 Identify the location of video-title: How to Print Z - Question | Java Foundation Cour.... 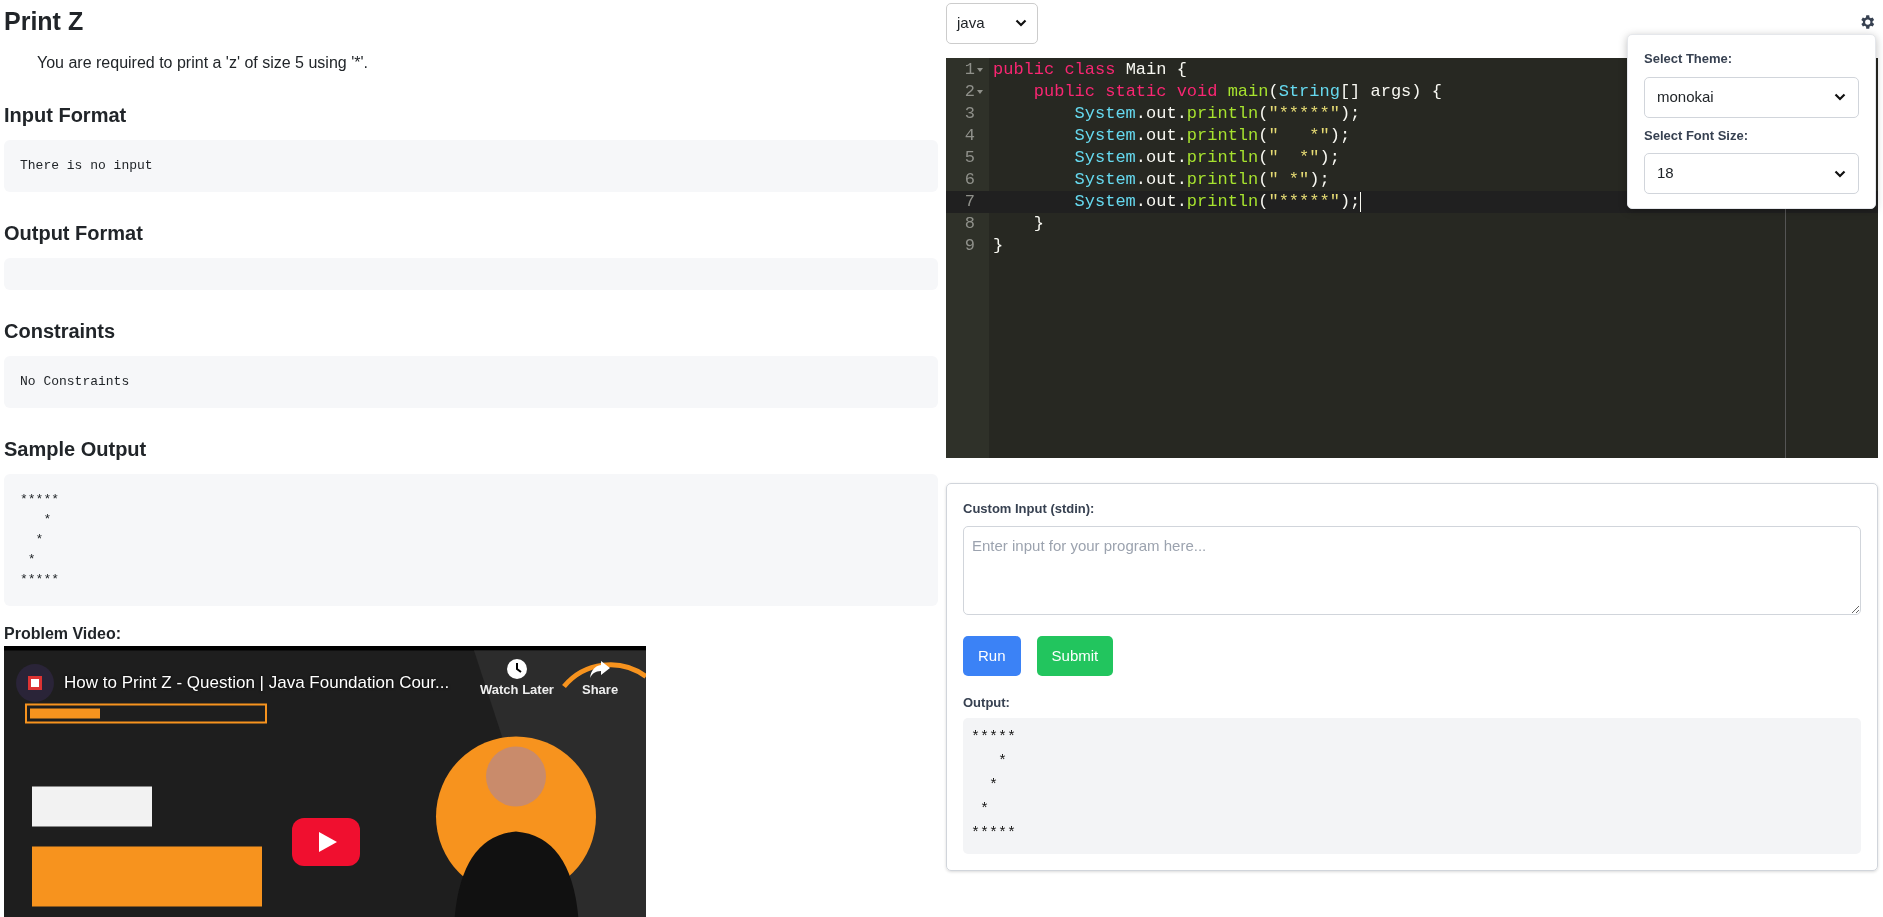
(257, 683).